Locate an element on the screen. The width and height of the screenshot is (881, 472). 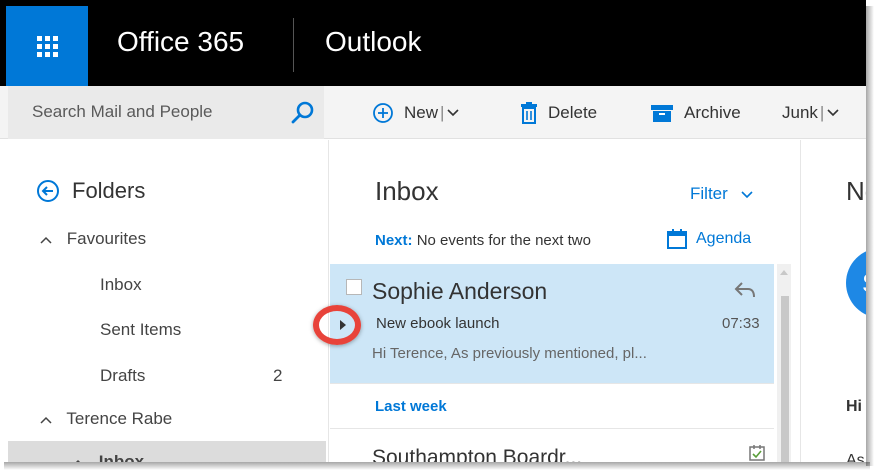
group-label: Last week is located at coordinates (411, 406).